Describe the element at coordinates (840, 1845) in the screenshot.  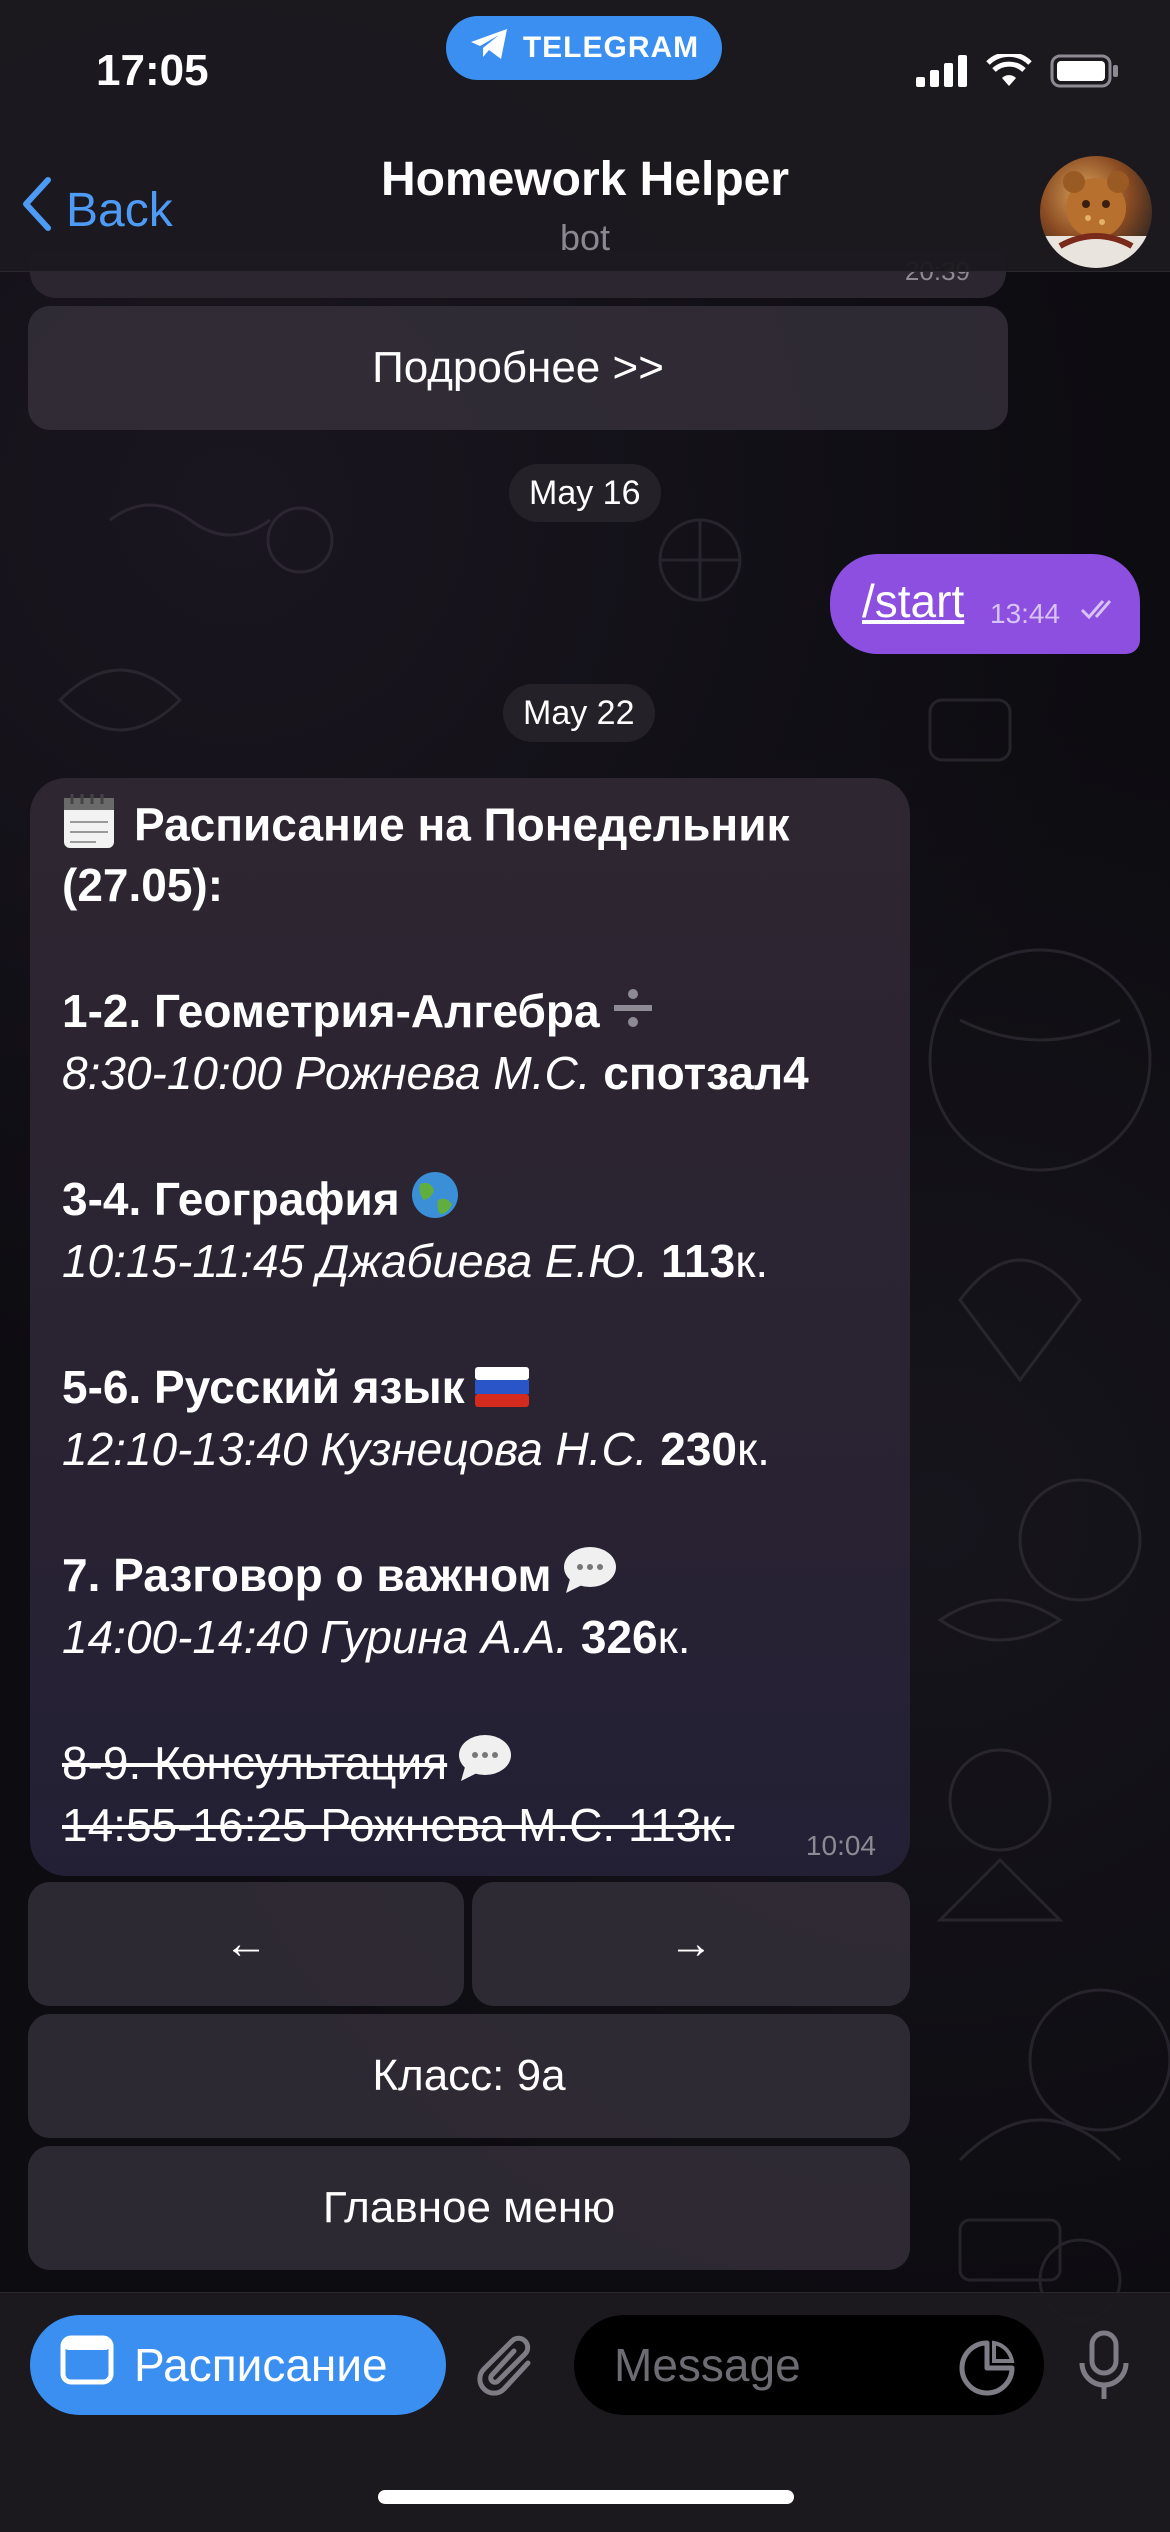
I see `schedule-message-time: 10:04` at that location.